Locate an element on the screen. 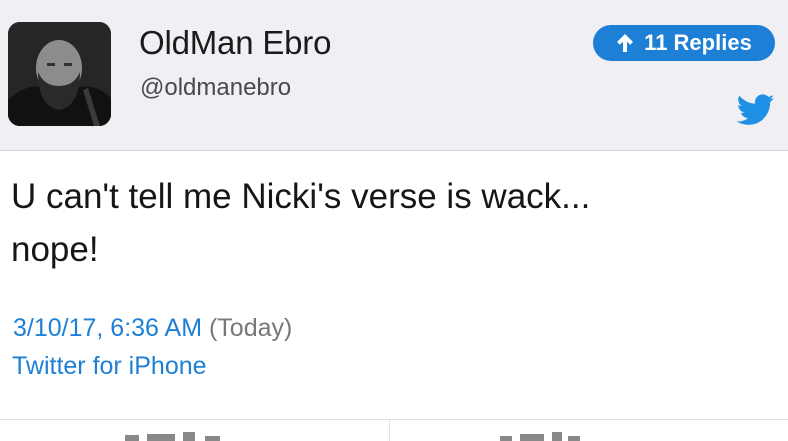 This screenshot has height=441, width=788. action-bar is located at coordinates (394, 430).